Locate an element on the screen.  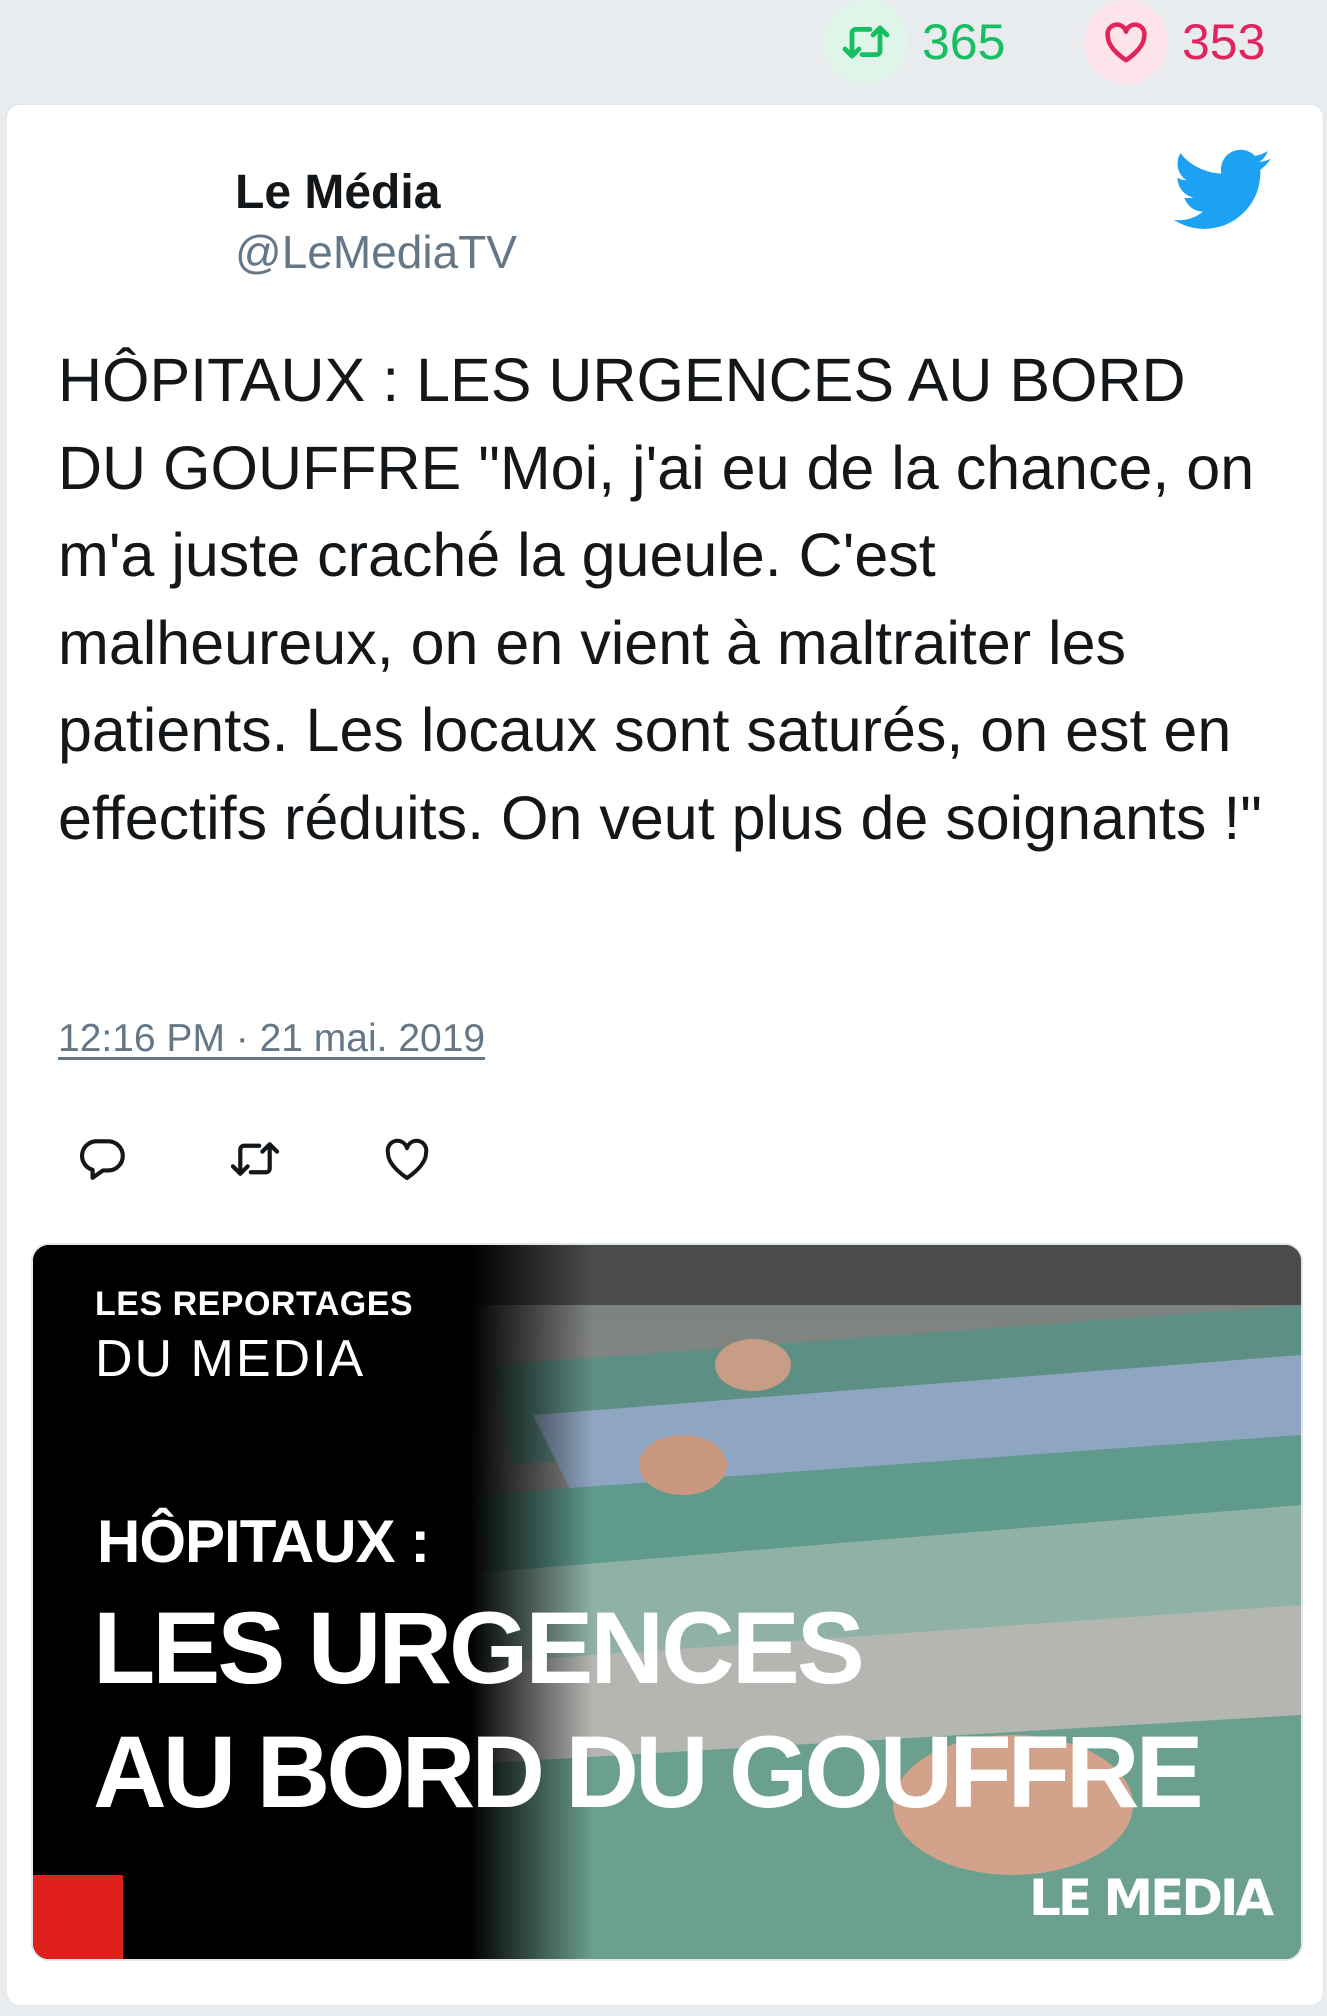
like-stat: 353 is located at coordinates (1174, 42).